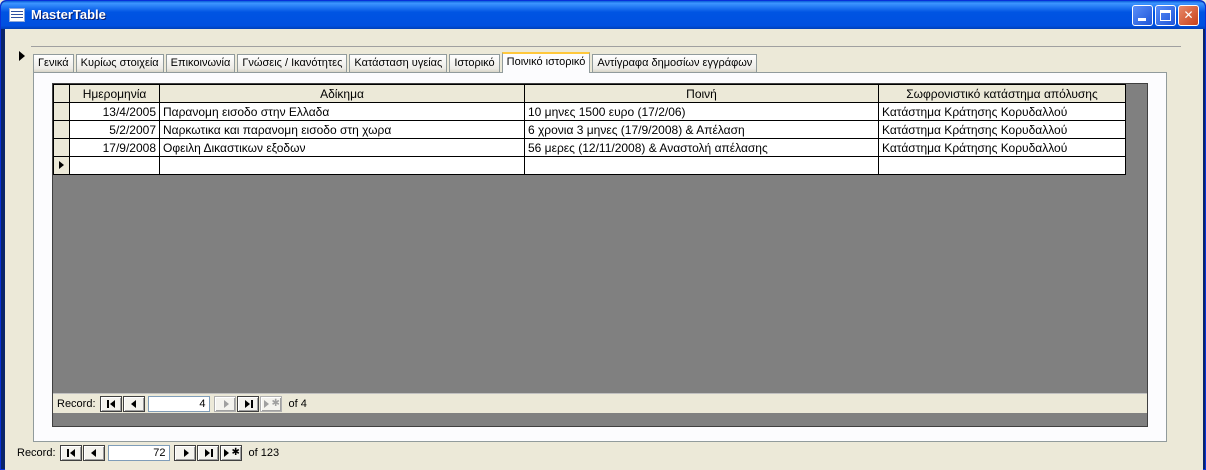 The image size is (1206, 470). What do you see at coordinates (675, 63) in the screenshot?
I see `tab-7: Αντίγραφα δημοσίων εγγράφων` at bounding box center [675, 63].